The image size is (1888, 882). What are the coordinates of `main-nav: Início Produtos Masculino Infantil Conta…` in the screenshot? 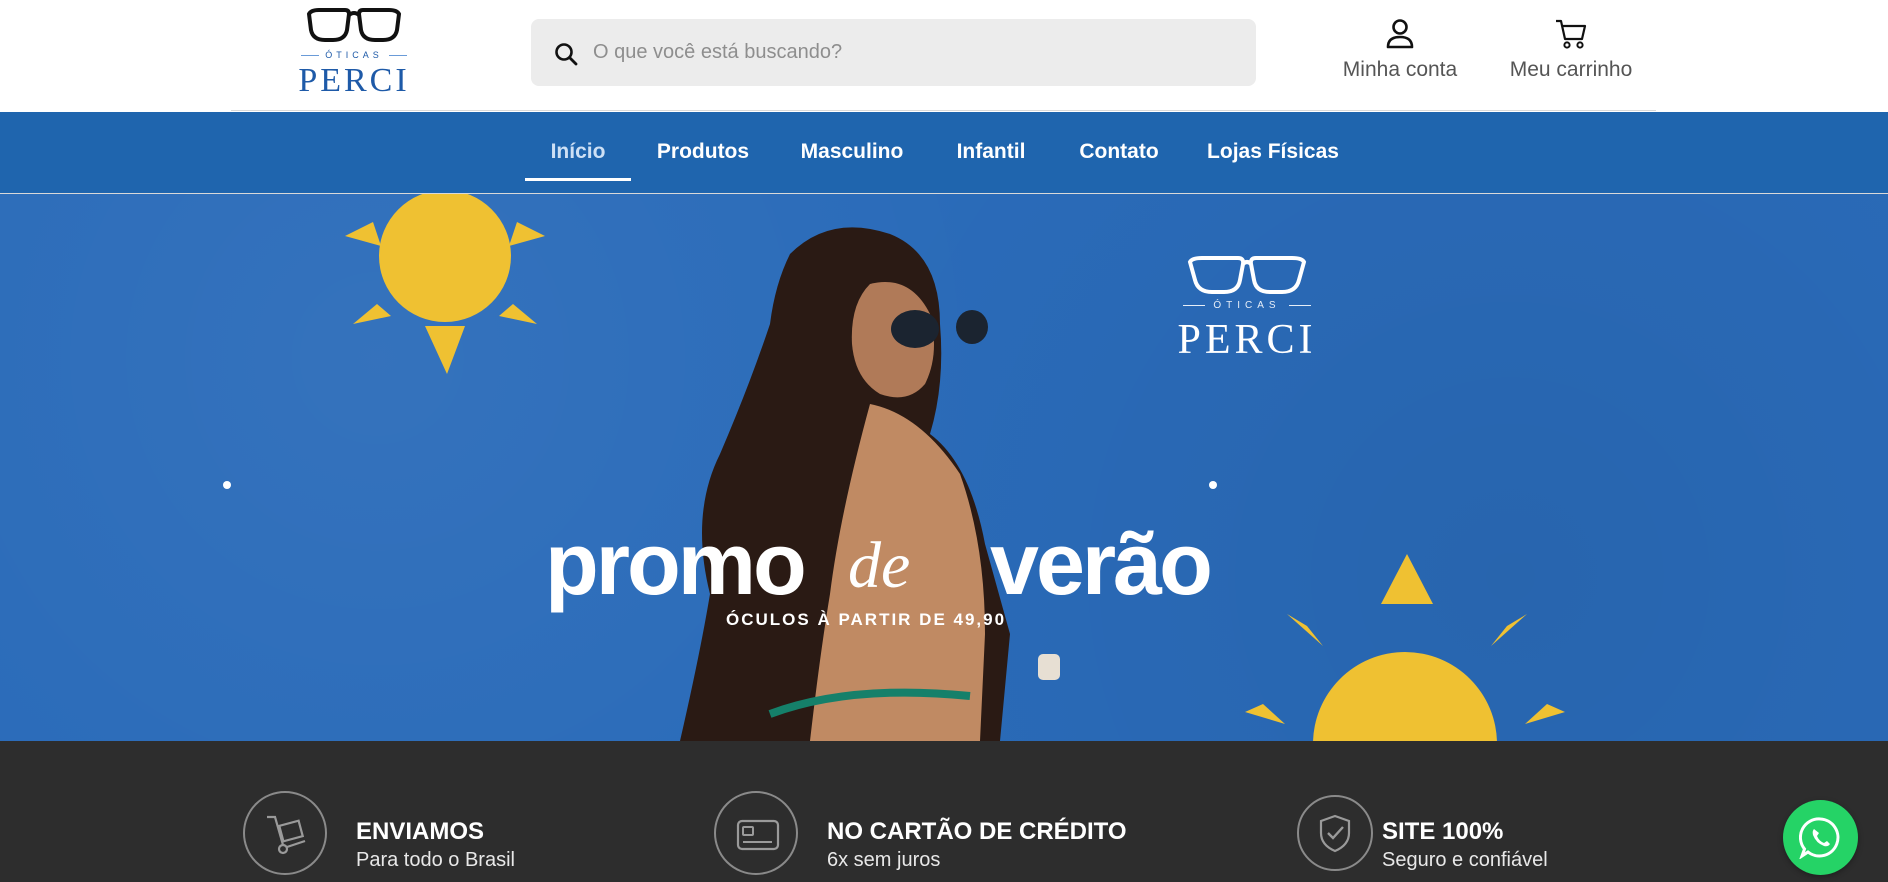 It's located at (944, 153).